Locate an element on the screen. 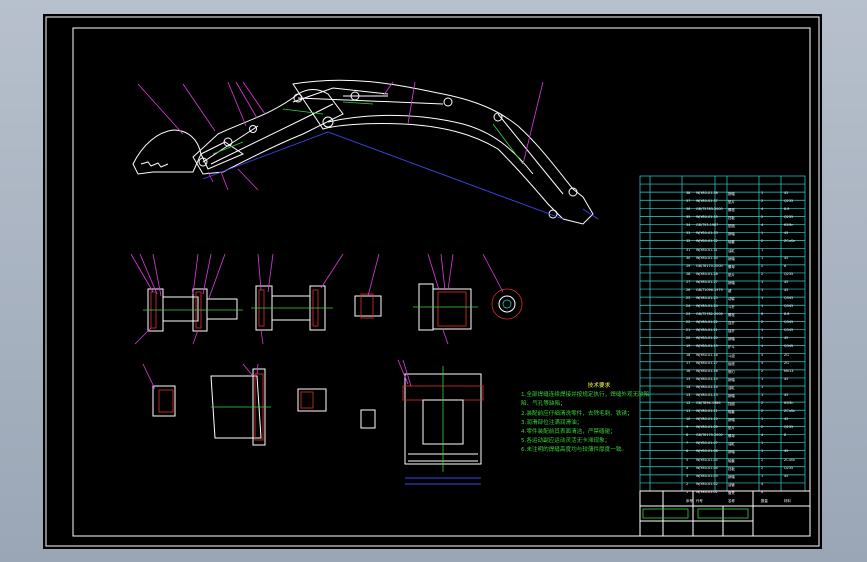 Image resolution: width=867 pixels, height=562 pixels. bom-cell-no: 5 is located at coordinates (687, 459).